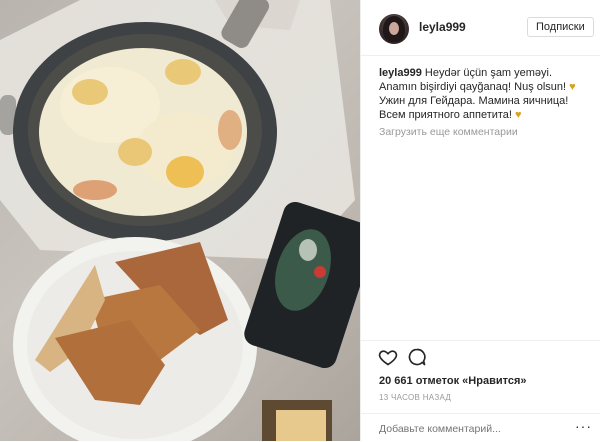 The height and width of the screenshot is (442, 600). What do you see at coordinates (453, 381) in the screenshot?
I see `likes-count: 20 661 отметок «Нравится»` at bounding box center [453, 381].